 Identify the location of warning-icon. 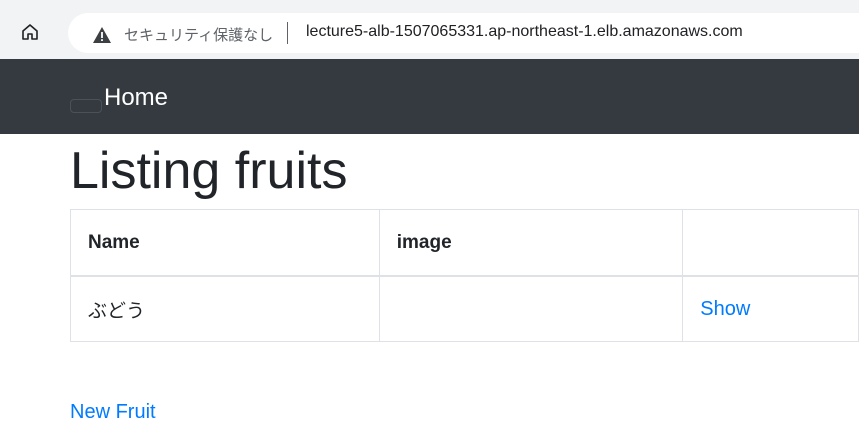
(102, 35).